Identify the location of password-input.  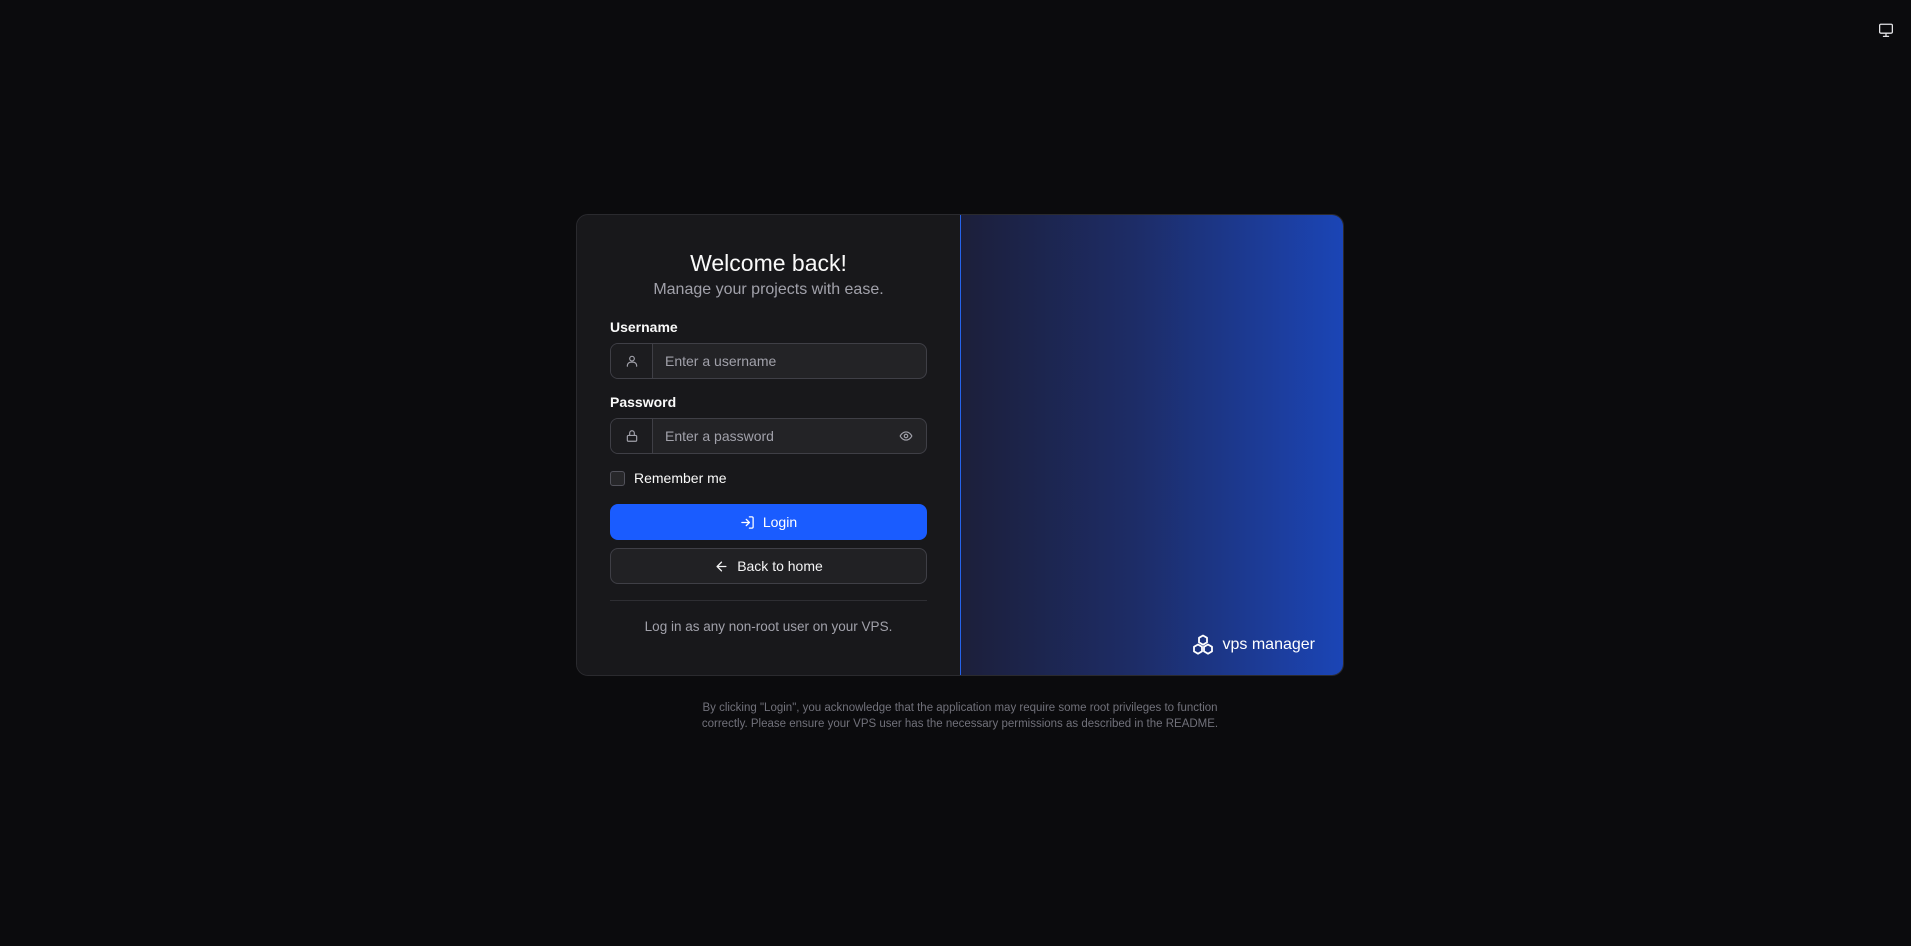
(769, 436).